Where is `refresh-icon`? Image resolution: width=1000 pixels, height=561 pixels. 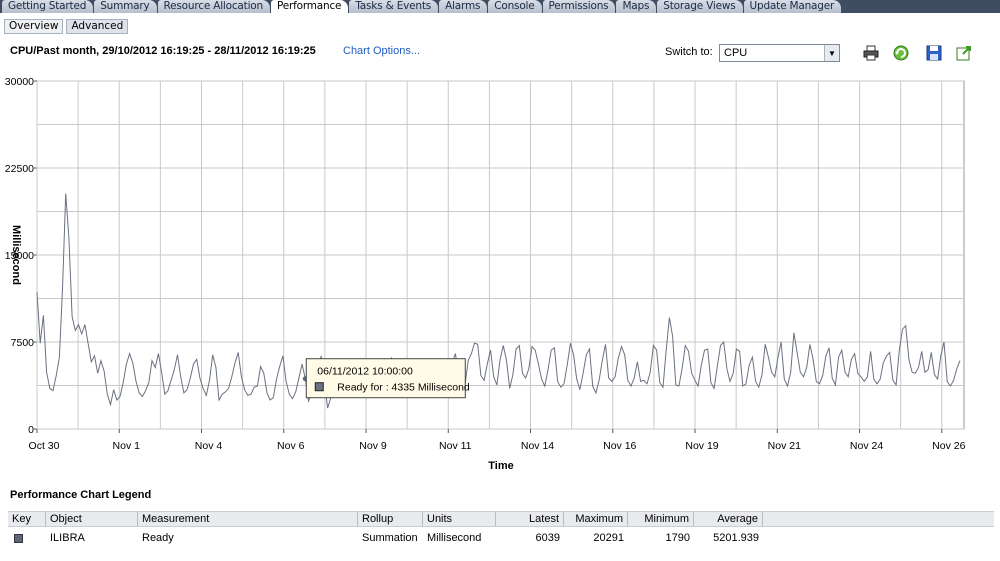
refresh-icon is located at coordinates (901, 53).